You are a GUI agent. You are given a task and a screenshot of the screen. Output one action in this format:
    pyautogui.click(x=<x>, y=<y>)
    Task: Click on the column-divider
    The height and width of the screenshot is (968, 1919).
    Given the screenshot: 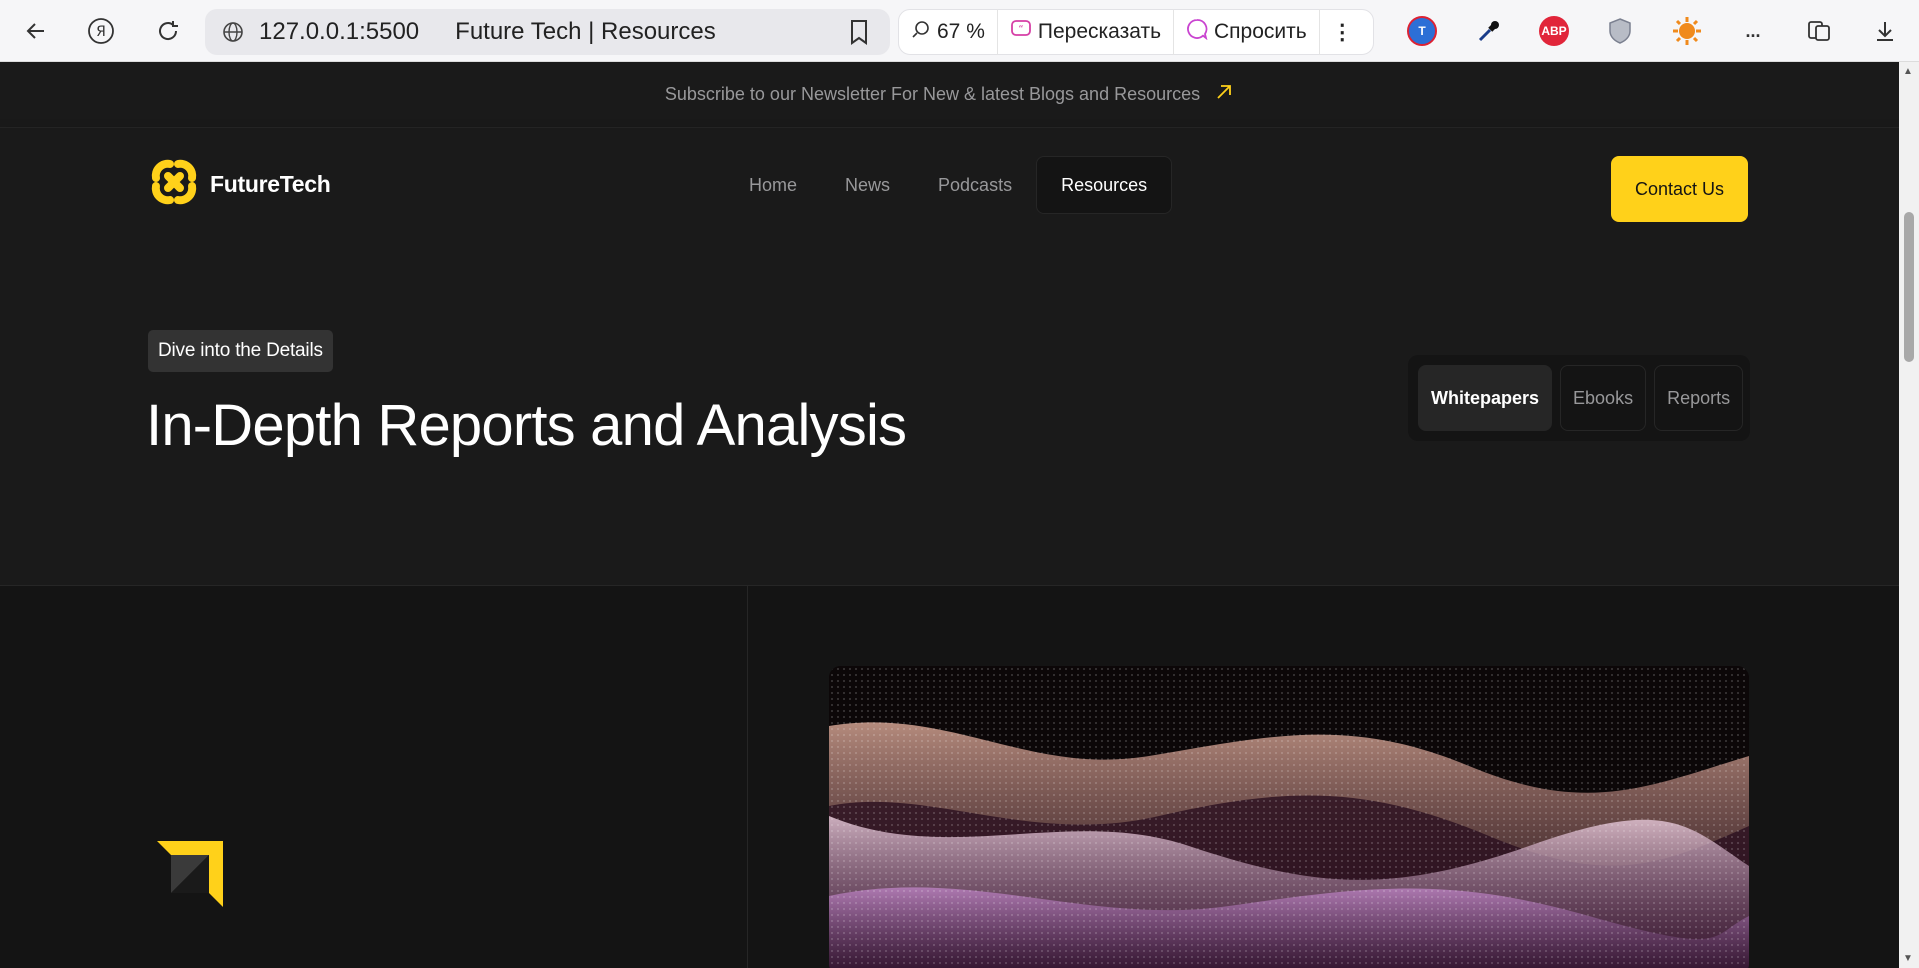 What is the action you would take?
    pyautogui.click(x=747, y=777)
    